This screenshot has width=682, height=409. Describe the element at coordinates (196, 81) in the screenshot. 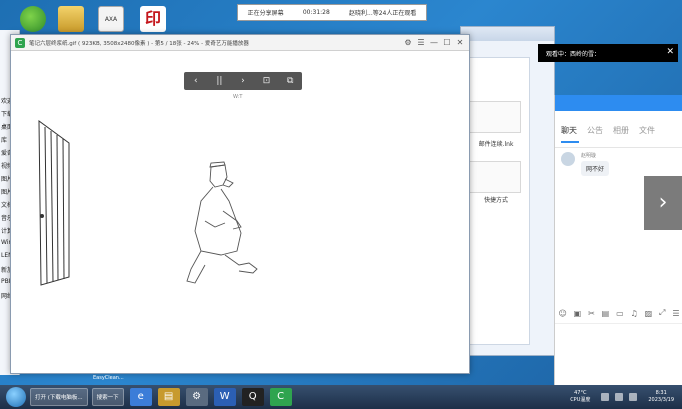

I see `previous-image-button: ‹` at that location.